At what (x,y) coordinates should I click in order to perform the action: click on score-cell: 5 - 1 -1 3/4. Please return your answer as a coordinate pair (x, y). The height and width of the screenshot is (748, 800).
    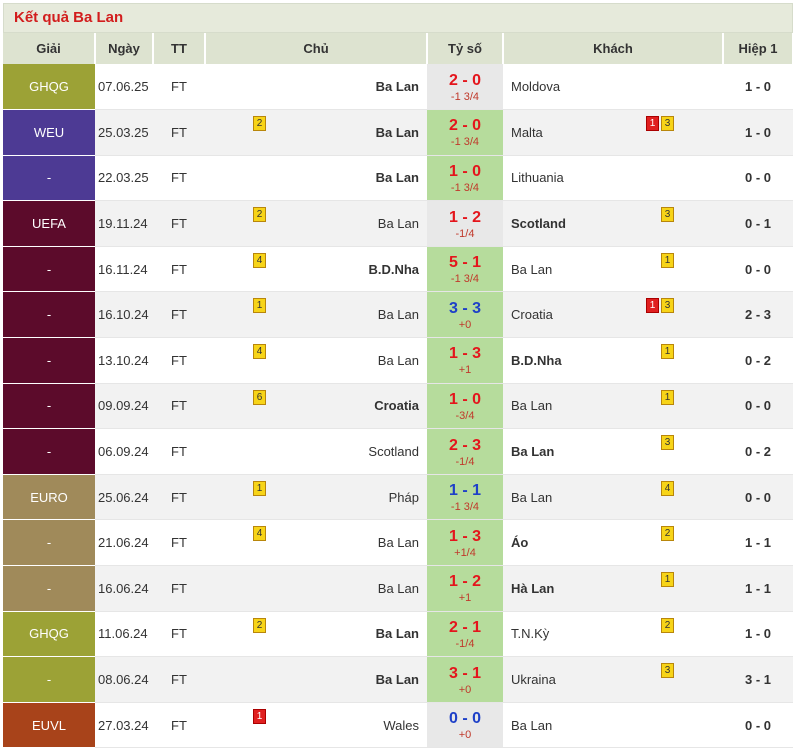
    Looking at the image, I should click on (465, 269).